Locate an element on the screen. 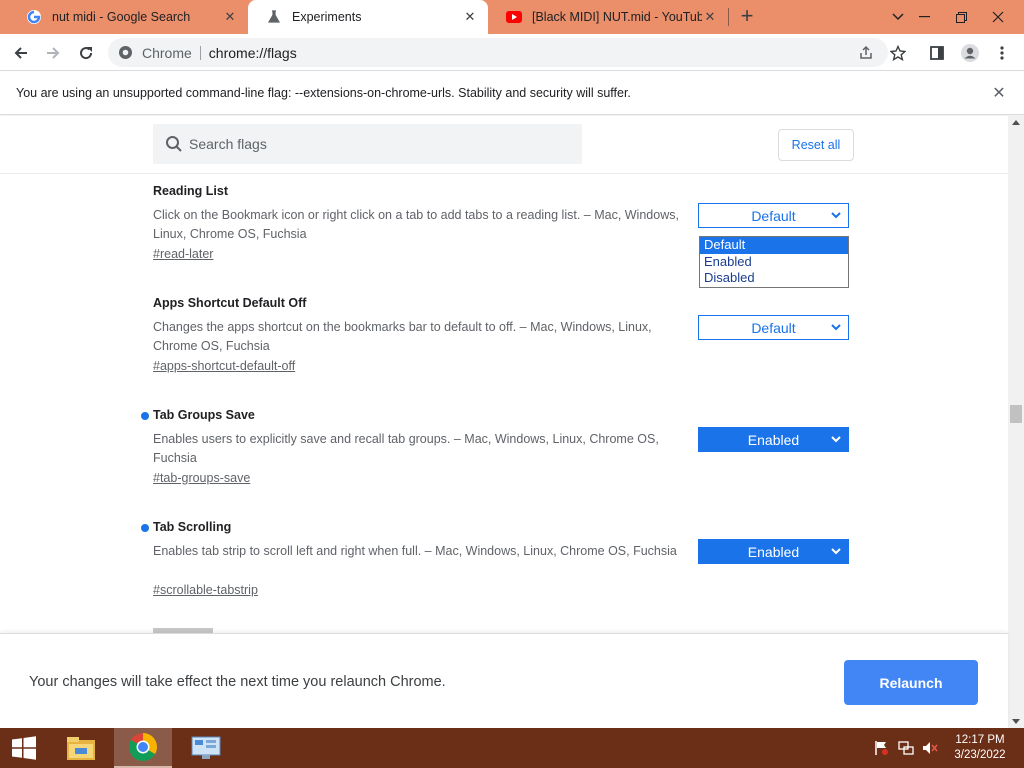 The height and width of the screenshot is (768, 1024). profile-button is located at coordinates (970, 53).